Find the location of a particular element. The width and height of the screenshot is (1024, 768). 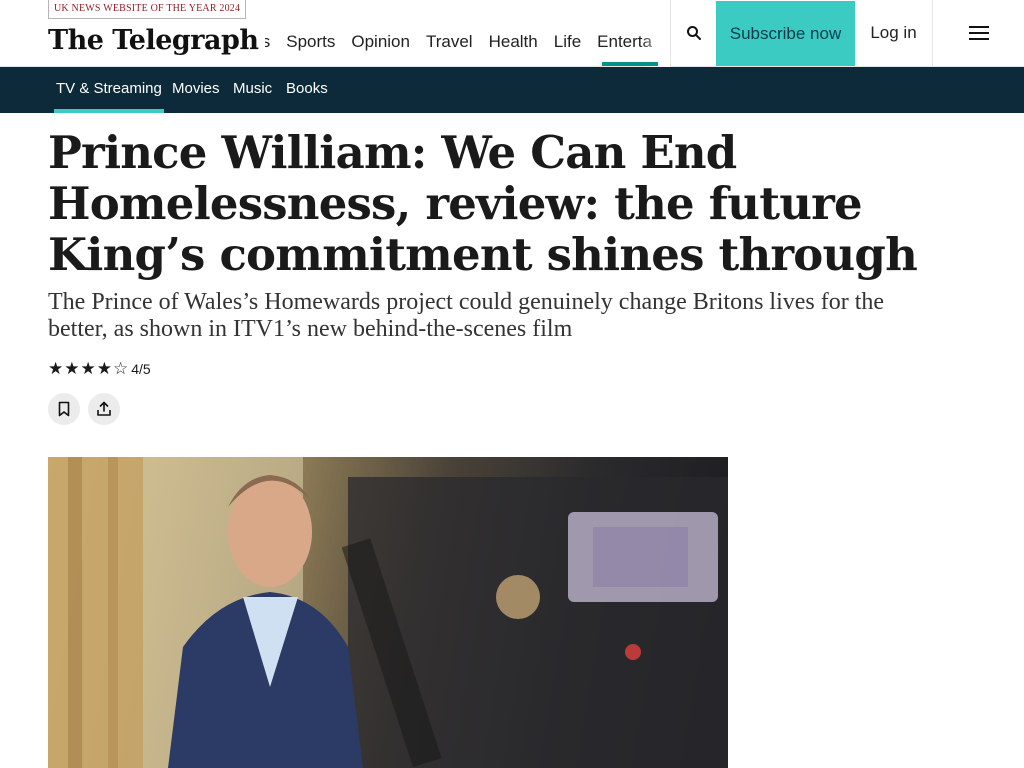

nav-item-sports: Sports is located at coordinates (310, 42).